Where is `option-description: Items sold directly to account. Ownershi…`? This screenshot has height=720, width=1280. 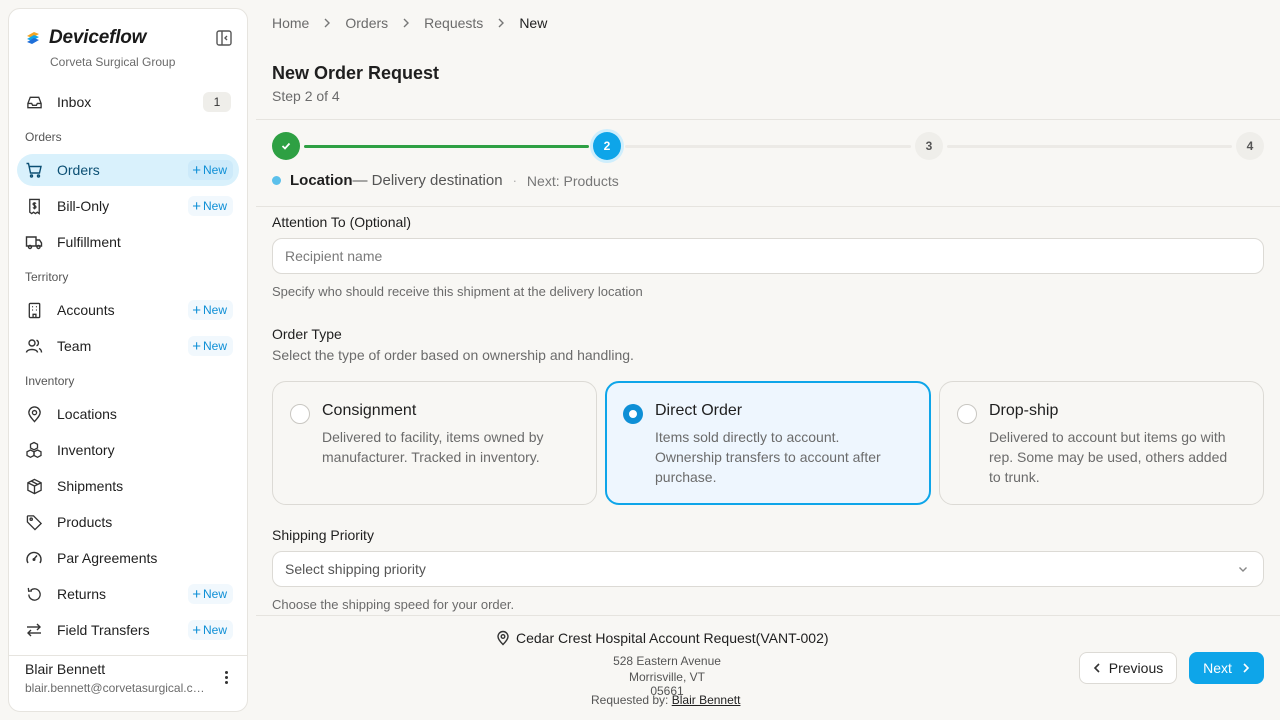
option-description: Items sold directly to account. Ownershi… is located at coordinates (768, 457).